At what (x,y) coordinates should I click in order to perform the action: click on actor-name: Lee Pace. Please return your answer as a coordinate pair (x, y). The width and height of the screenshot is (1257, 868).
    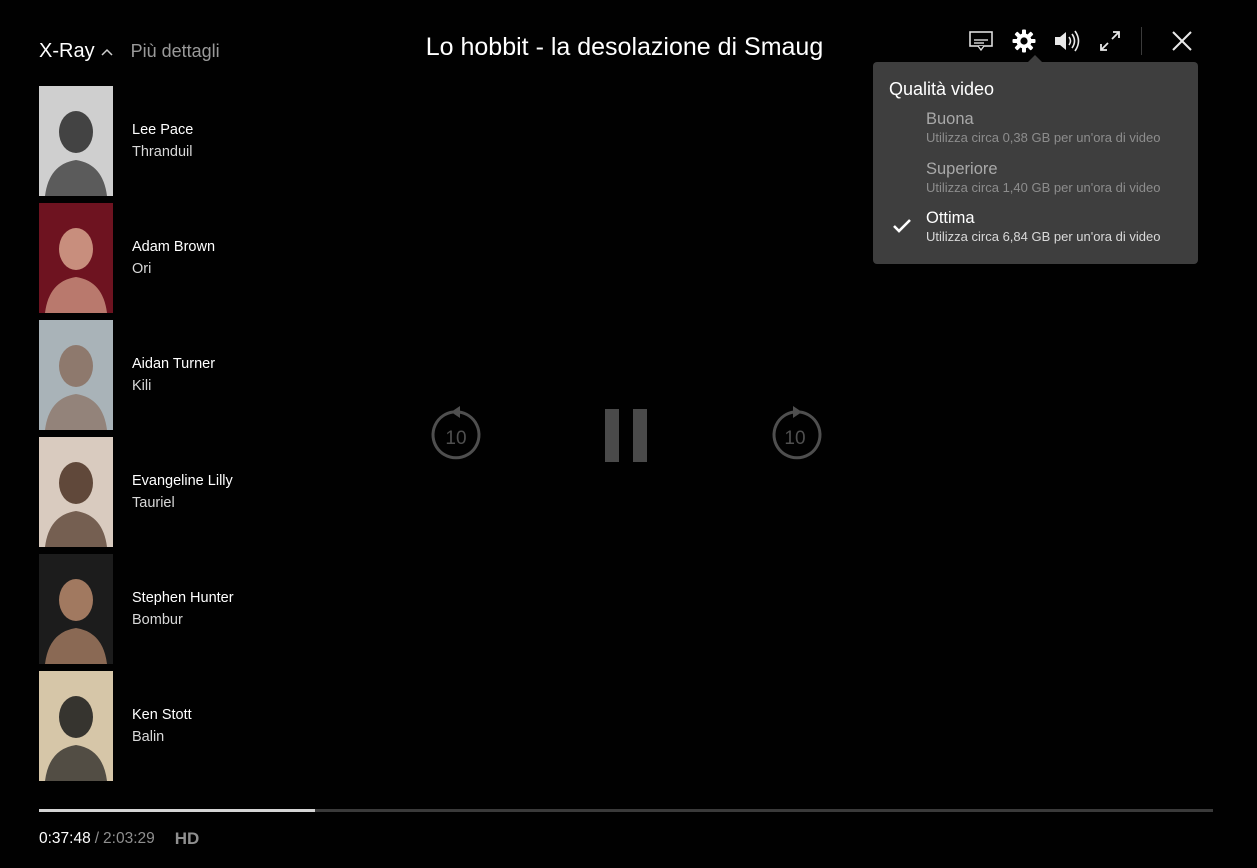
    Looking at the image, I should click on (163, 129).